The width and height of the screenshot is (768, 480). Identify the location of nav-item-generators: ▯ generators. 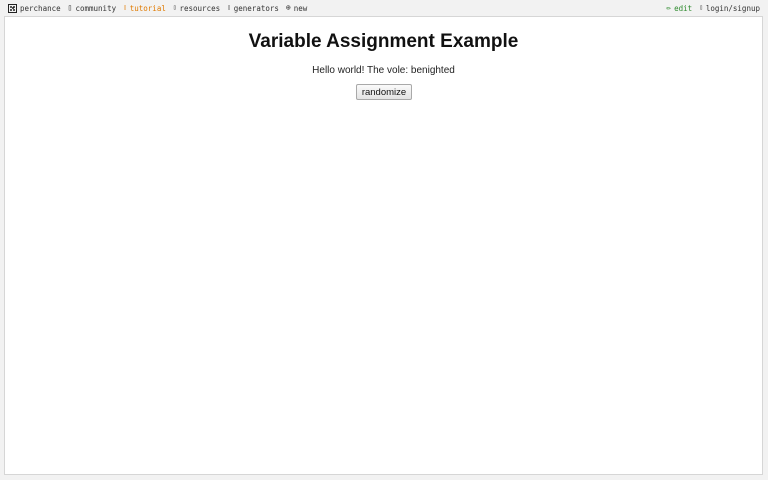
(253, 8).